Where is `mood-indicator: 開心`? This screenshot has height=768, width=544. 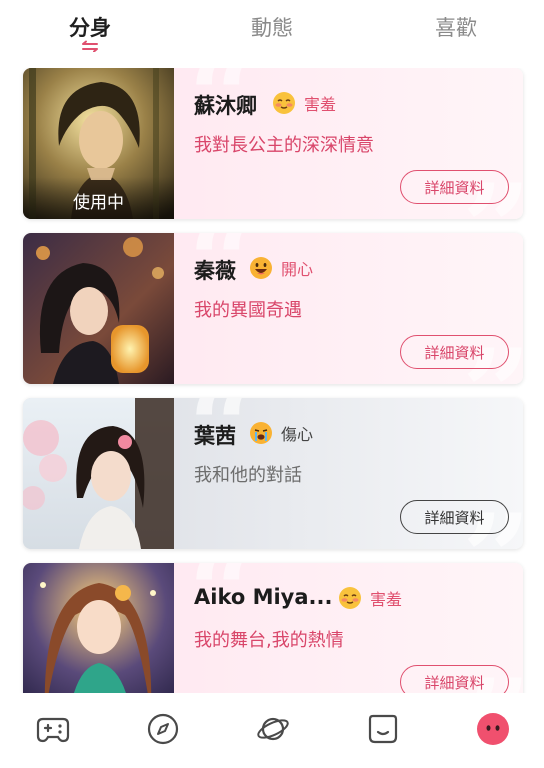 mood-indicator: 開心 is located at coordinates (281, 268).